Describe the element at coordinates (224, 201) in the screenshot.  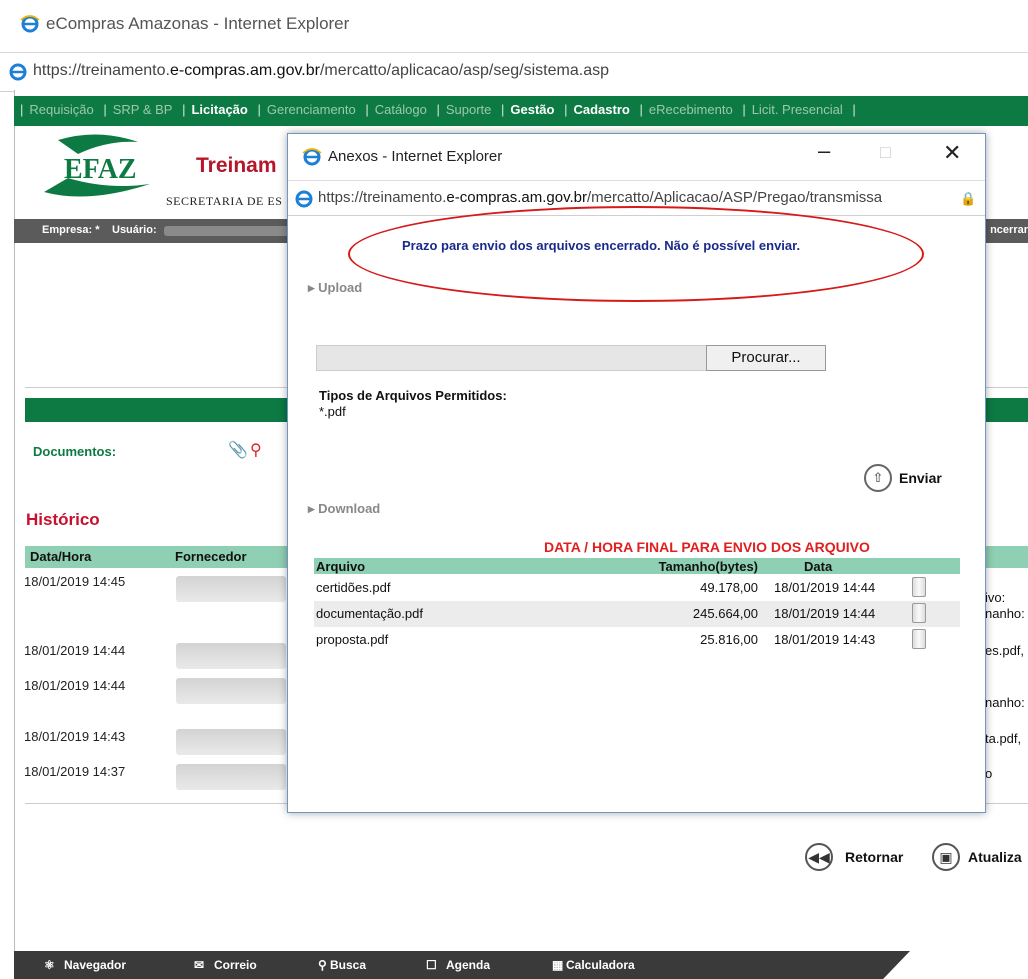
I see `brand-subtitle: SECRETARIA DE ES` at that location.